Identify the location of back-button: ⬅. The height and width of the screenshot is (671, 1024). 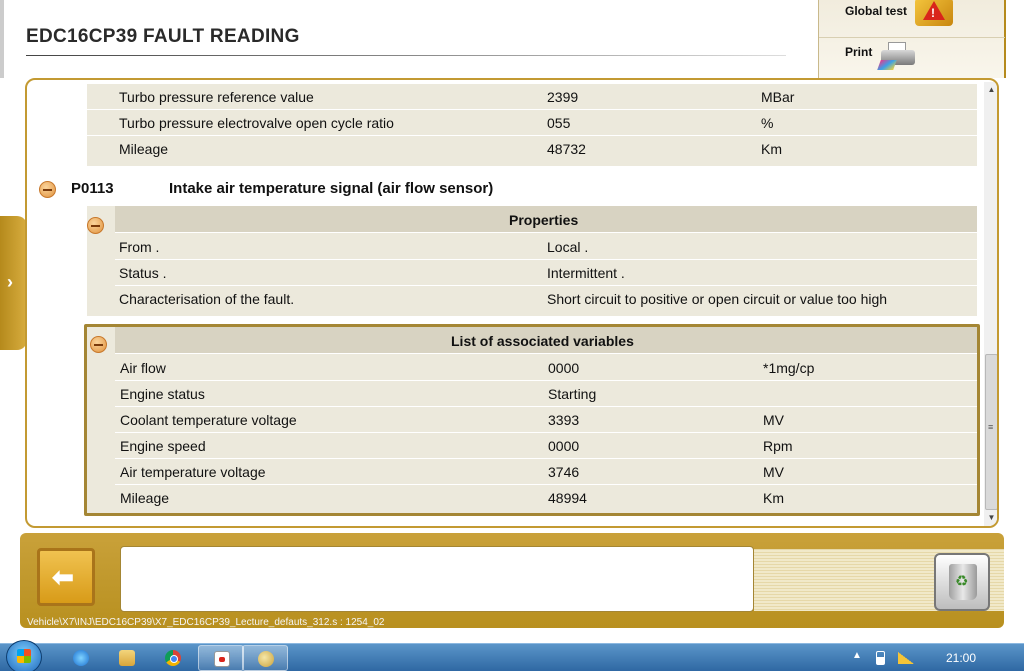
(66, 577).